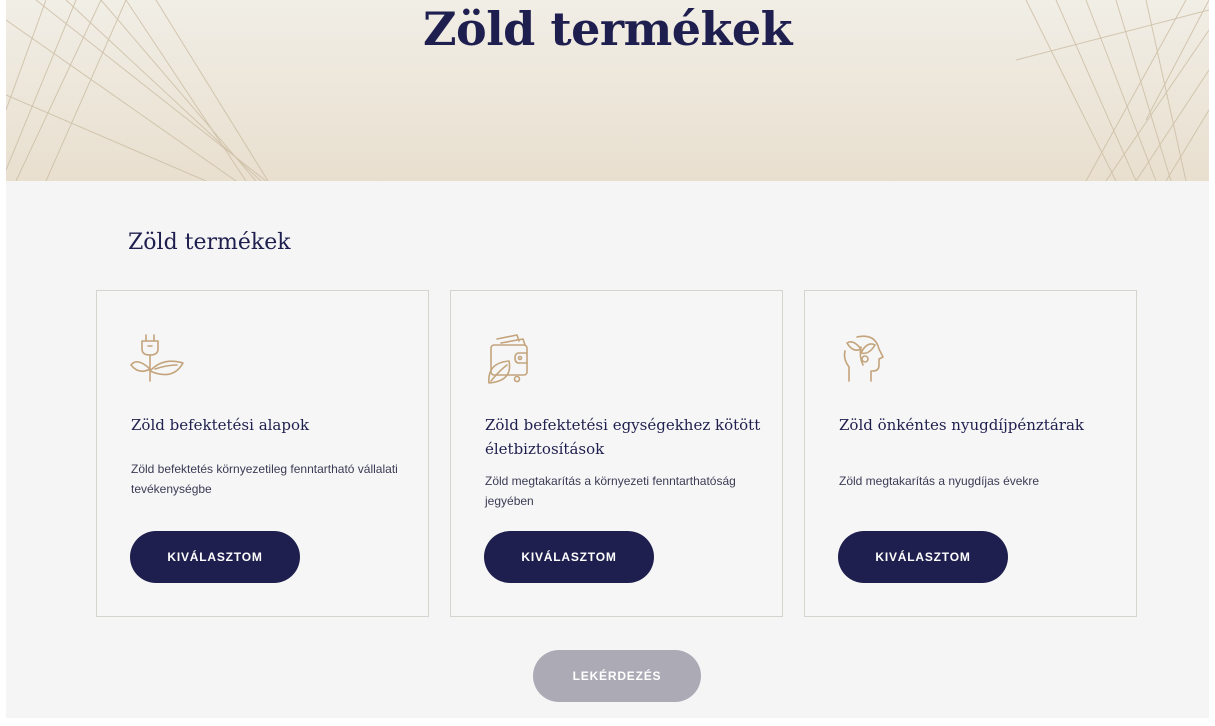 Image resolution: width=1215 pixels, height=726 pixels. What do you see at coordinates (220, 425) in the screenshot?
I see `card-title: Zöld befektetési alapok` at bounding box center [220, 425].